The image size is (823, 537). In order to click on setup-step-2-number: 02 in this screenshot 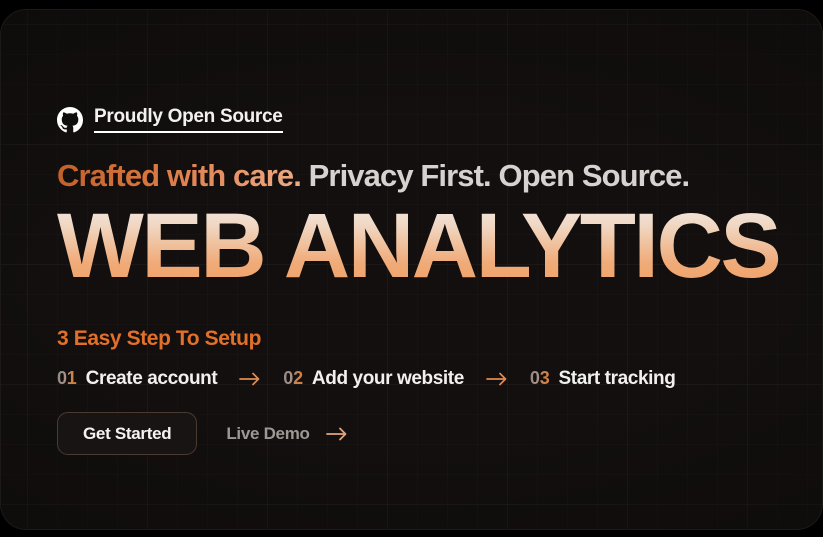, I will do `click(293, 378)`.